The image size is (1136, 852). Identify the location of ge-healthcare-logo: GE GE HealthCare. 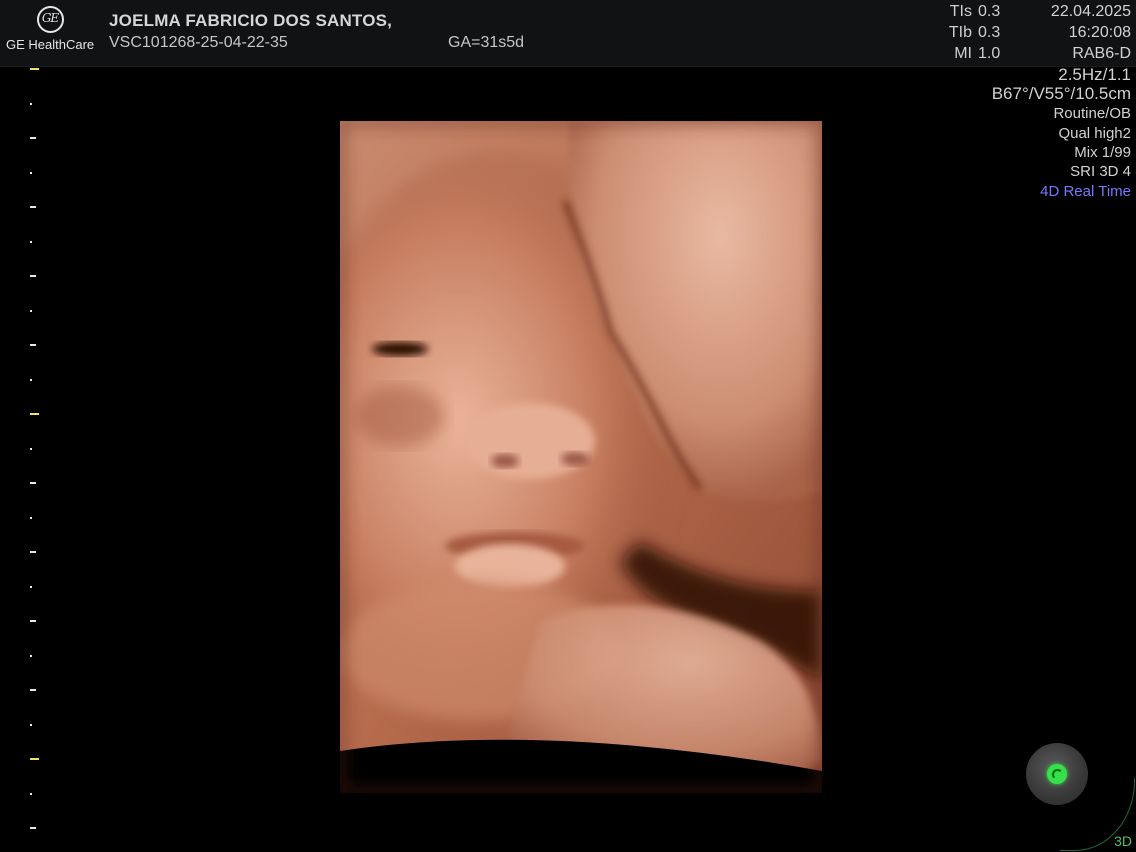
(50, 31).